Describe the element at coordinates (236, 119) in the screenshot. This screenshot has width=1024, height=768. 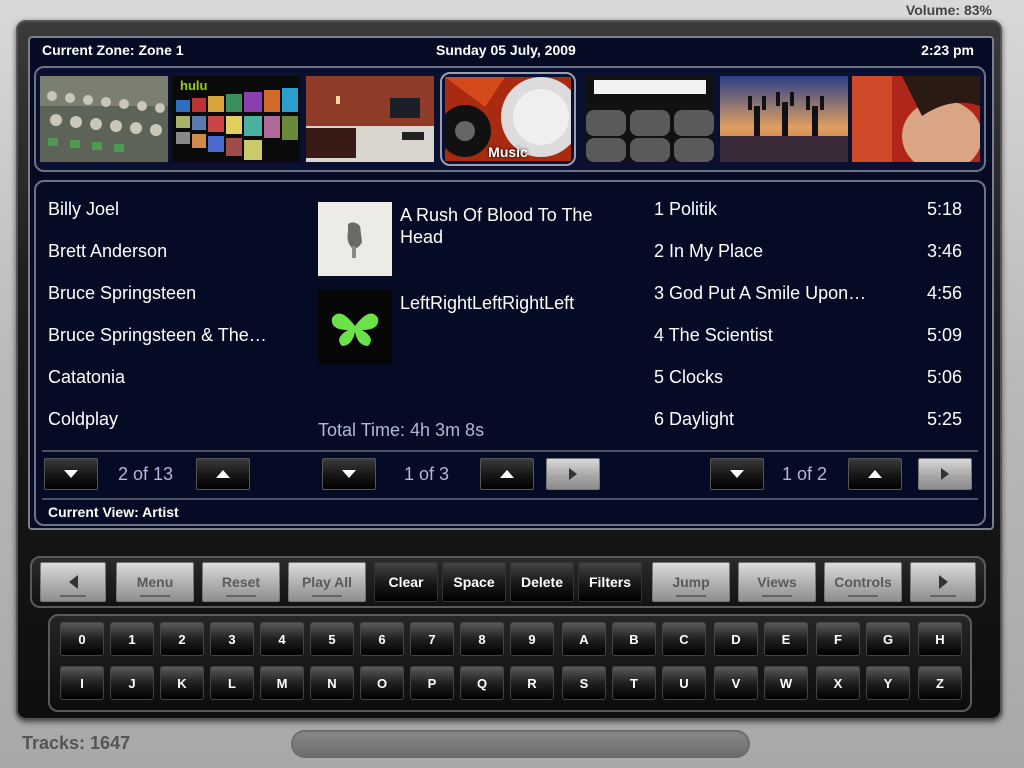
I see `hulu-thumbnail: hulu` at that location.